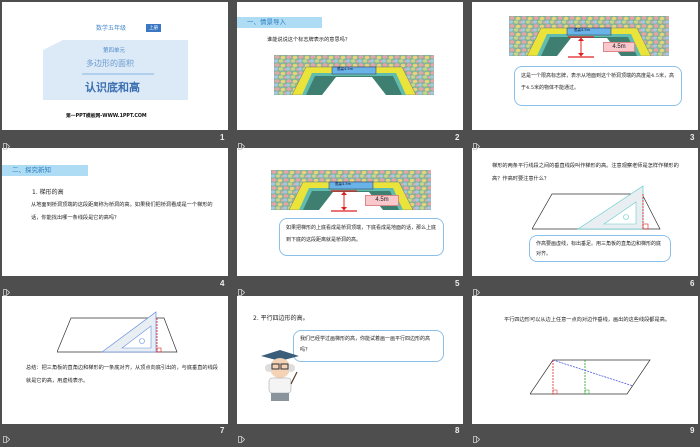 This screenshot has height=447, width=700. Describe the element at coordinates (222, 137) in the screenshot. I see `slide-number: 1` at that location.